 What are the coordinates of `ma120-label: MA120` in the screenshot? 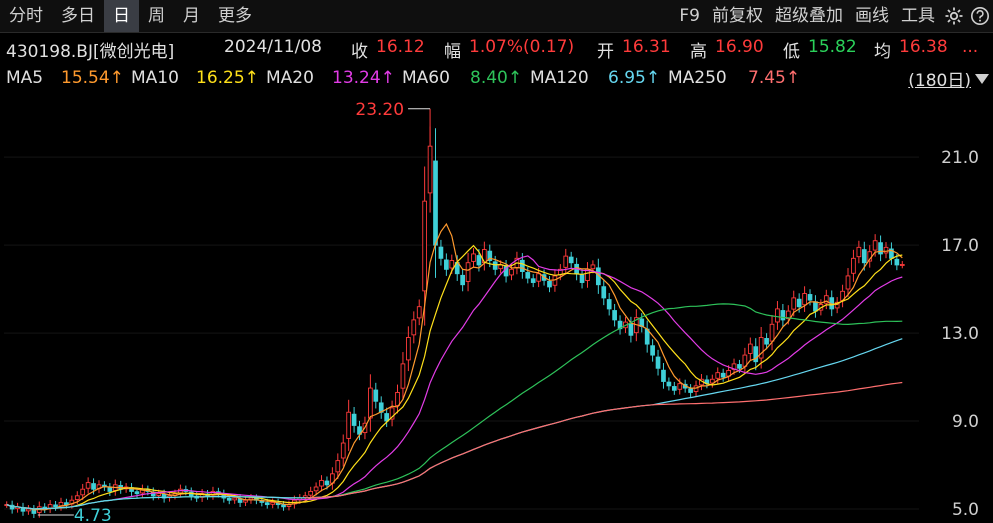 It's located at (559, 78).